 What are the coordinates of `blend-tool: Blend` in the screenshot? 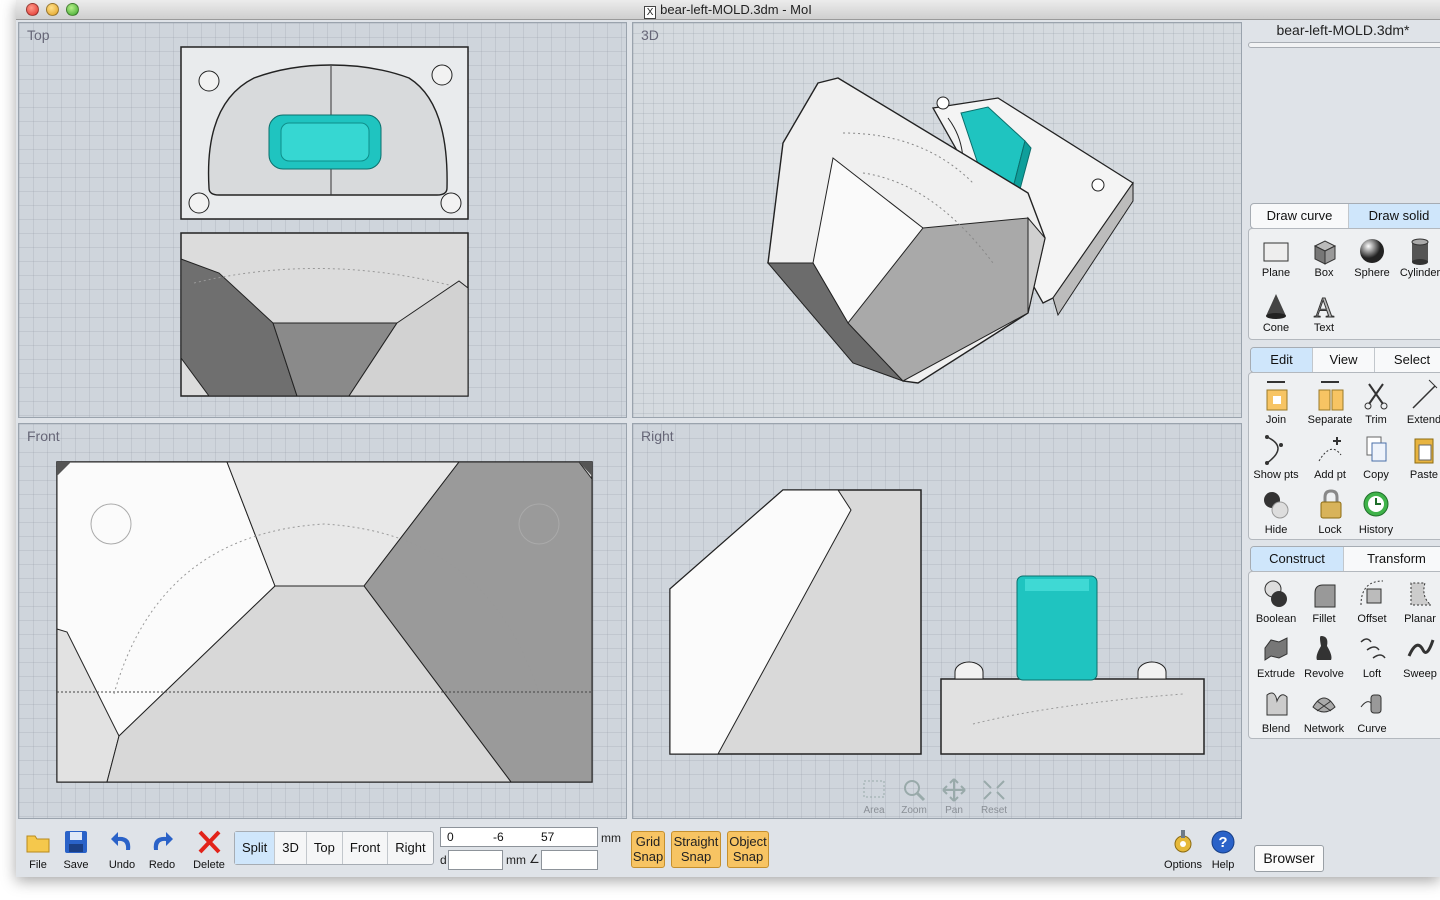 It's located at (1276, 711).